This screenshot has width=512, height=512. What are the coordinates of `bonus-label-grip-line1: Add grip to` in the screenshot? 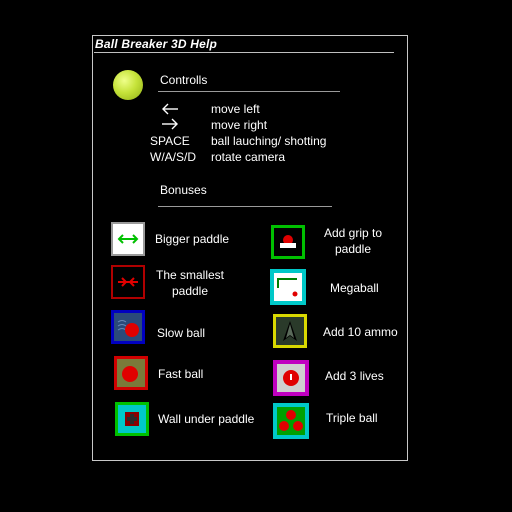 It's located at (353, 233).